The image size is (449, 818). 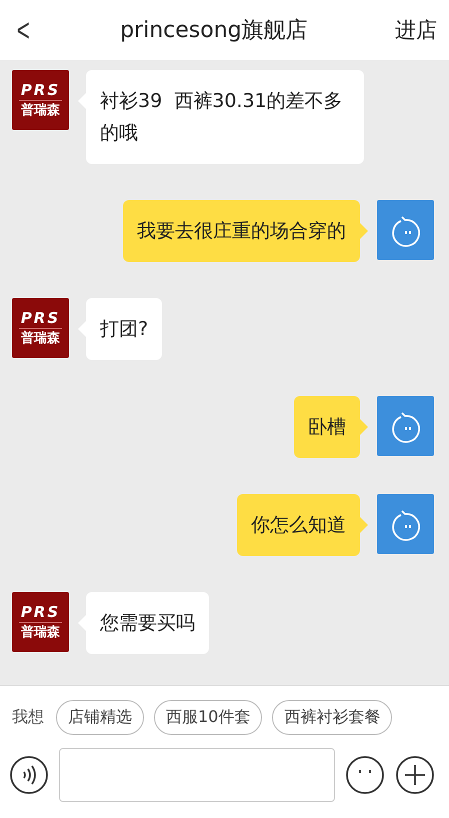 I want to click on voice-icon, so click(x=29, y=775).